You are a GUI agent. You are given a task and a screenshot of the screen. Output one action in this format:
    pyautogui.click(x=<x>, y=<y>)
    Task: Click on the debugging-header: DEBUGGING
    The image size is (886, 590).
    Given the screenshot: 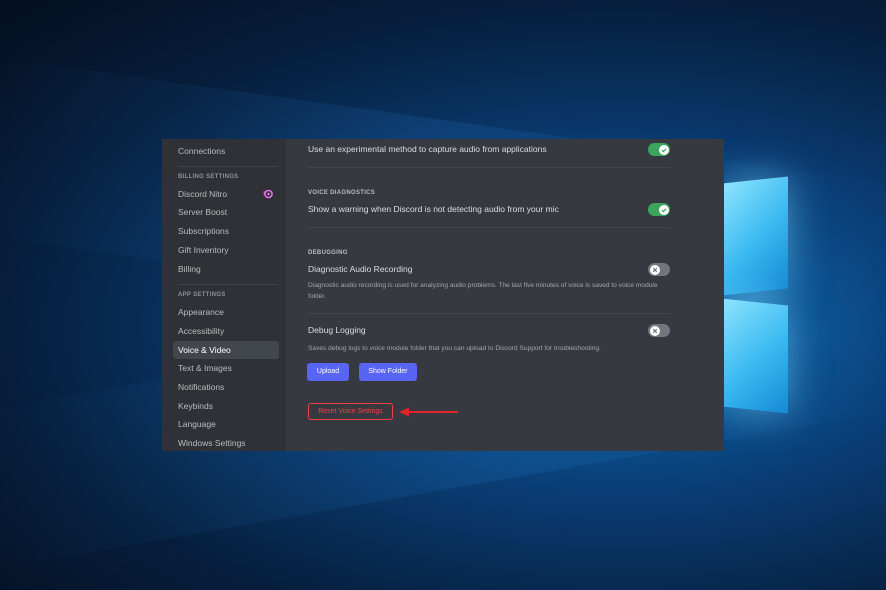 What is the action you would take?
    pyautogui.click(x=328, y=253)
    